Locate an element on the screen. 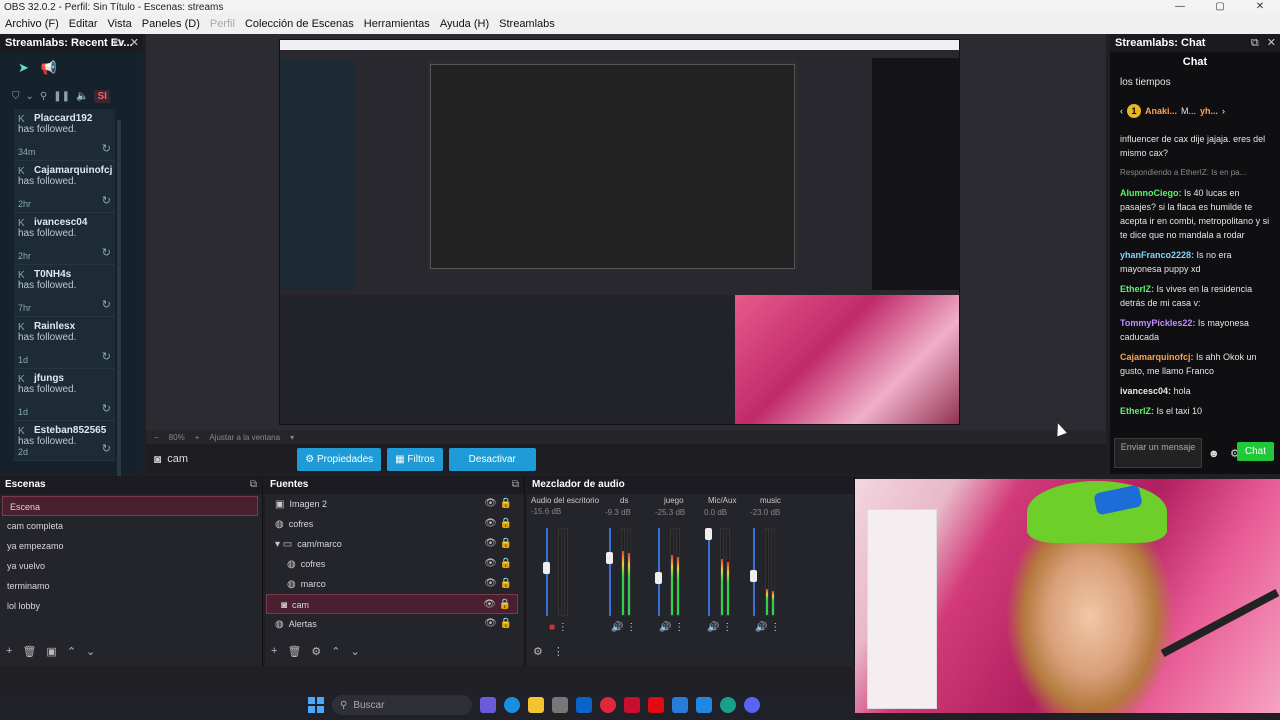 This screenshot has width=1280, height=720. mute-icon: ■ ⋮ is located at coordinates (558, 627).